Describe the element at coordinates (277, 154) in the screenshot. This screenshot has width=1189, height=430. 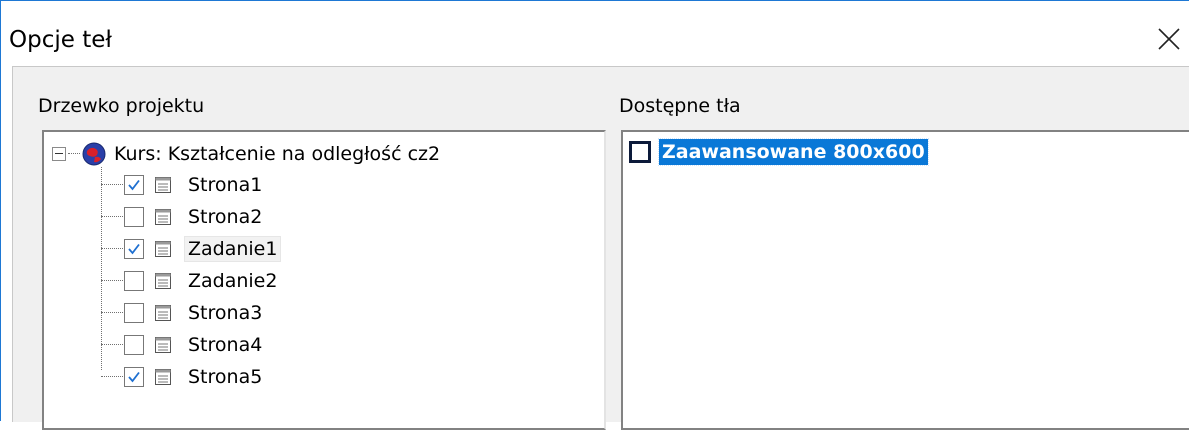
I see `tree-root-label: Kurs: Kształcenie na odległość cz2` at that location.